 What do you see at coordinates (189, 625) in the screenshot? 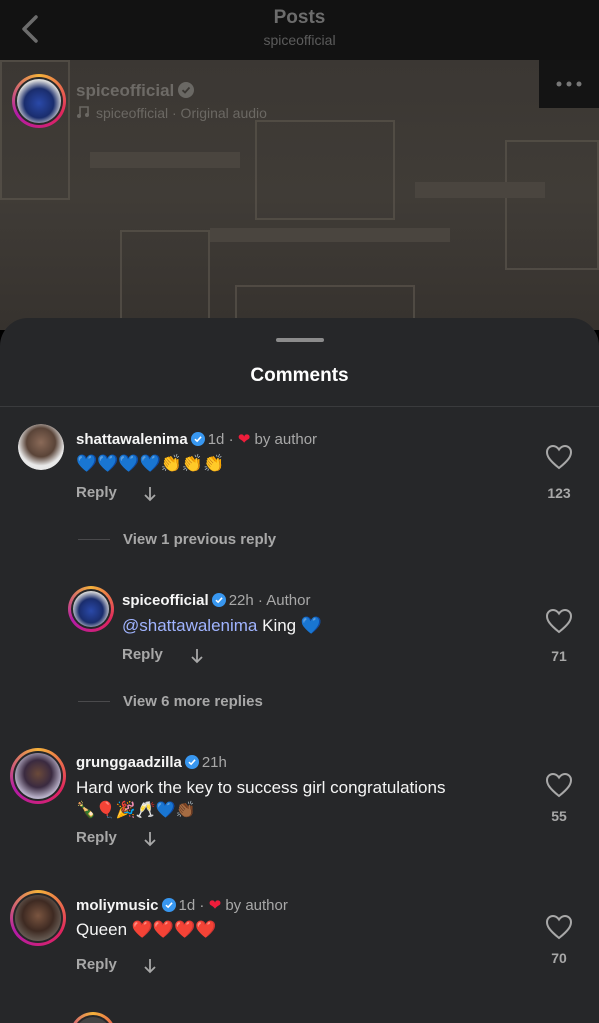
I see `mention-link: @shattawalenima` at bounding box center [189, 625].